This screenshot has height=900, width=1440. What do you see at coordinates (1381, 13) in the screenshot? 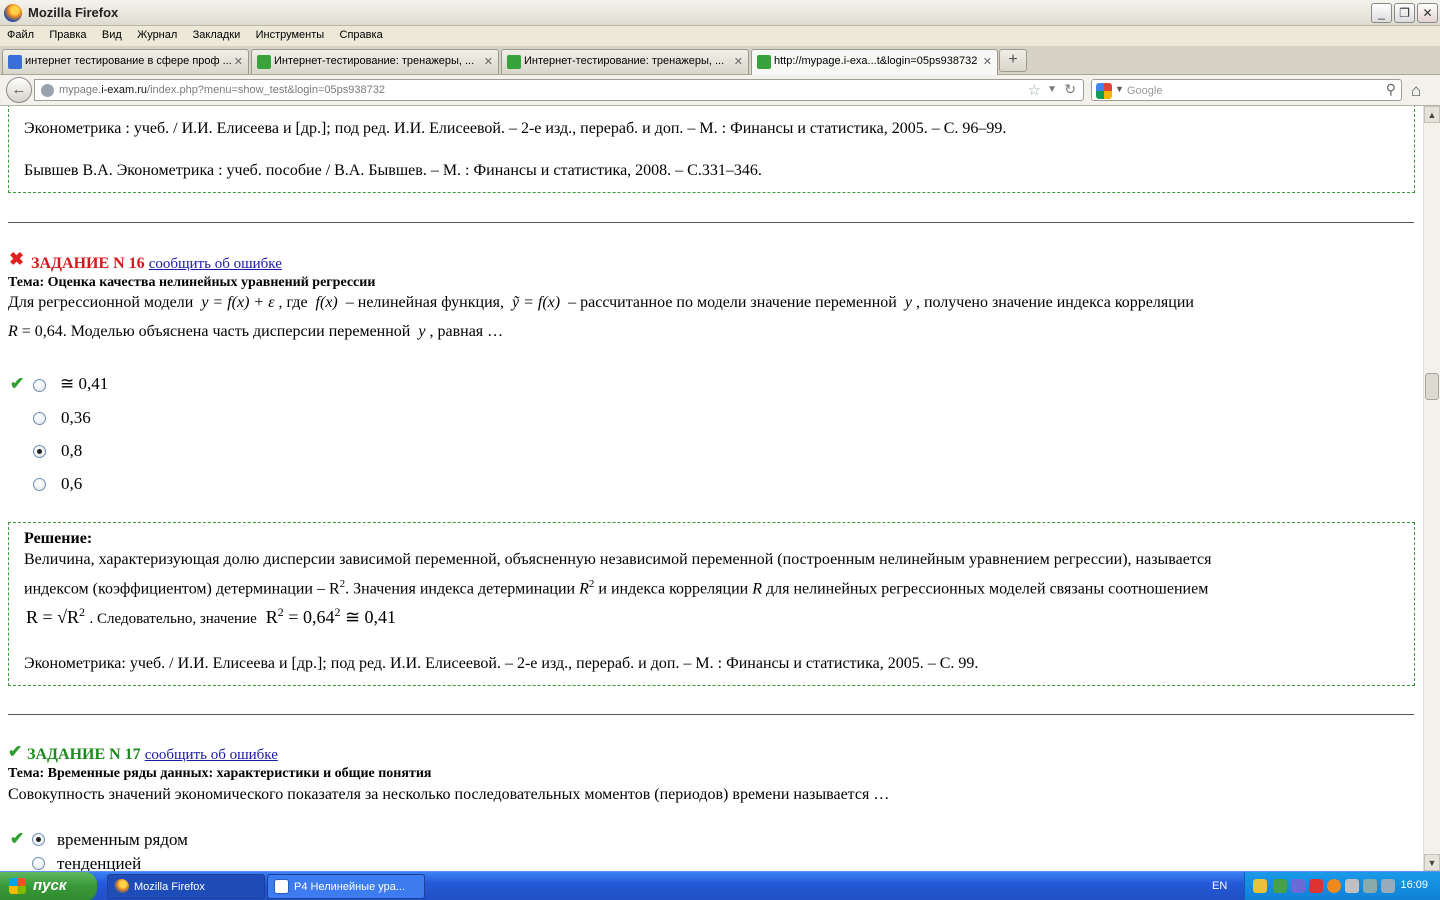
I see `minimize-button: _` at bounding box center [1381, 13].